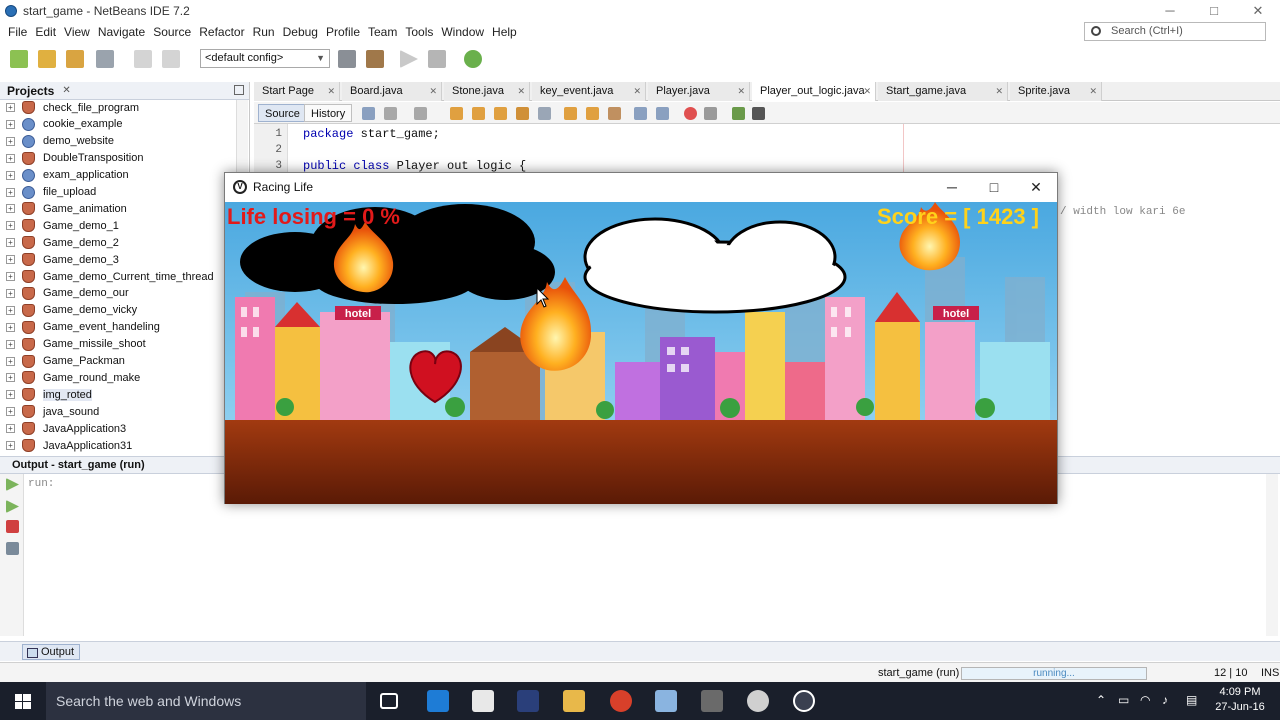  Describe the element at coordinates (504, 32) in the screenshot. I see `menu-help: Help` at that location.